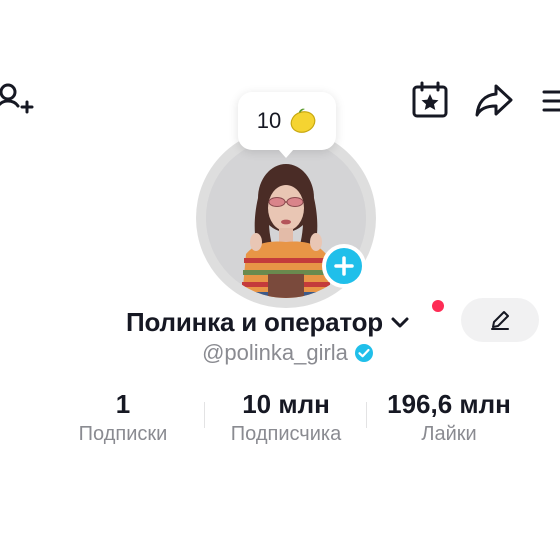 The width and height of the screenshot is (560, 560). I want to click on pencil-icon, so click(500, 320).